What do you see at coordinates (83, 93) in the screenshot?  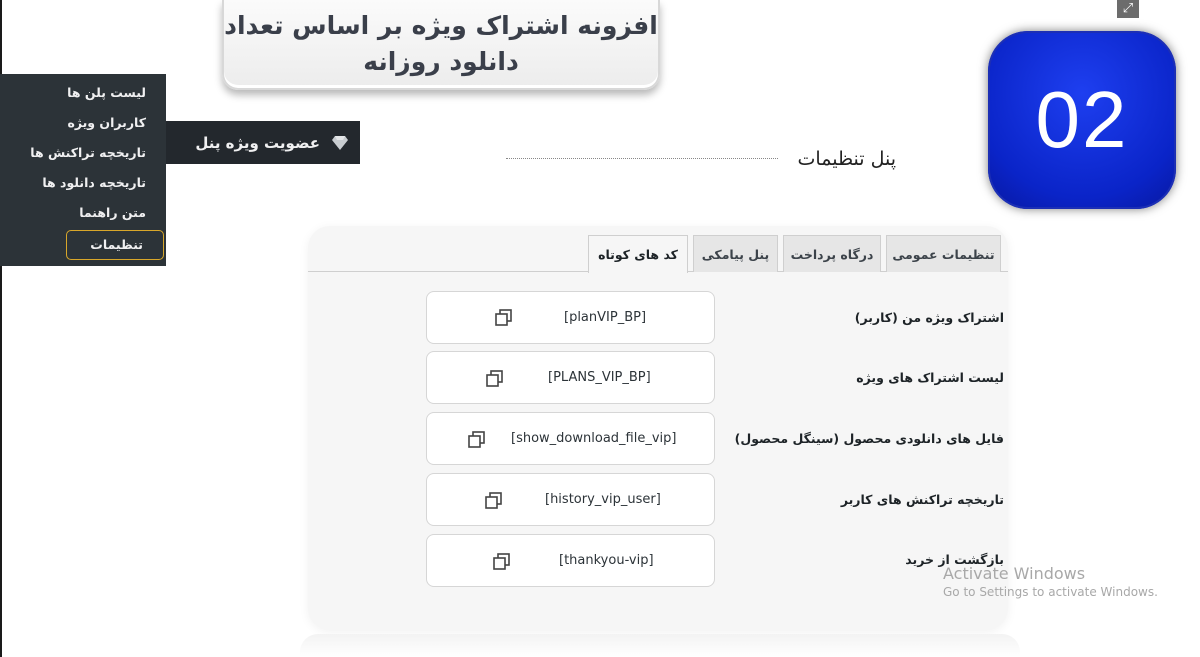 I see `submenu-item-plans: لیست پلن ها` at bounding box center [83, 93].